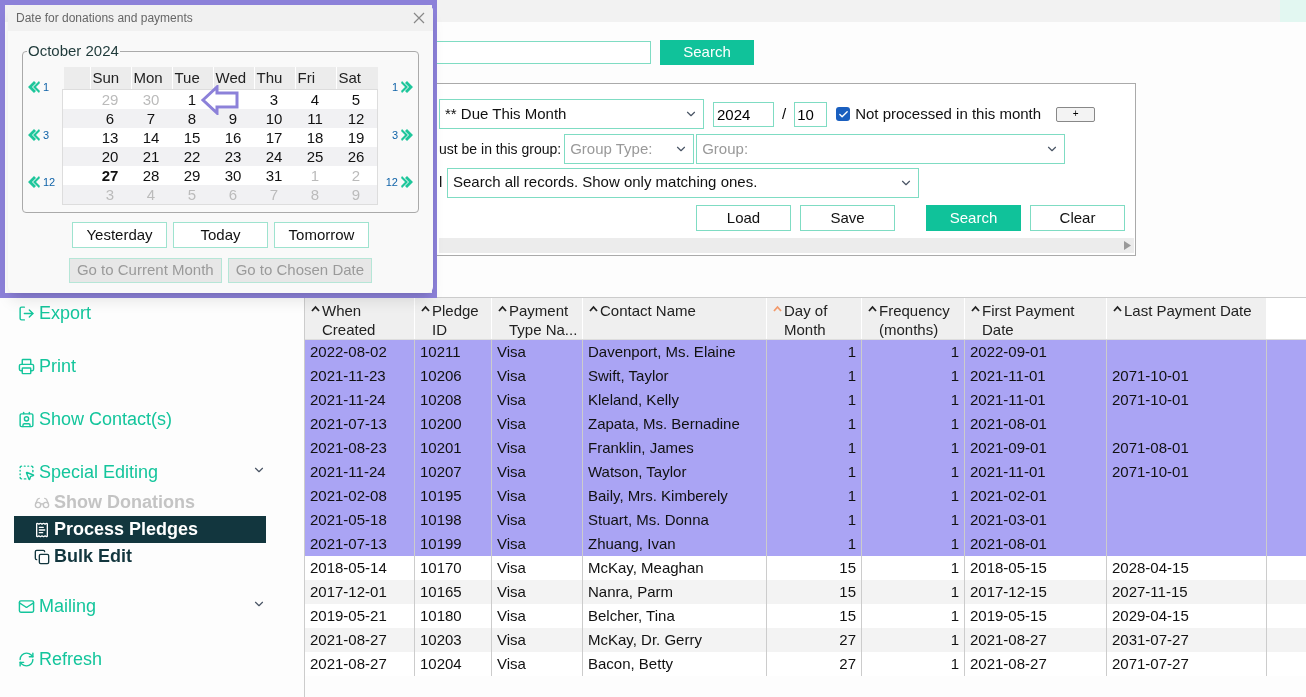  What do you see at coordinates (192, 118) in the screenshot?
I see `calendar-day: 8` at bounding box center [192, 118].